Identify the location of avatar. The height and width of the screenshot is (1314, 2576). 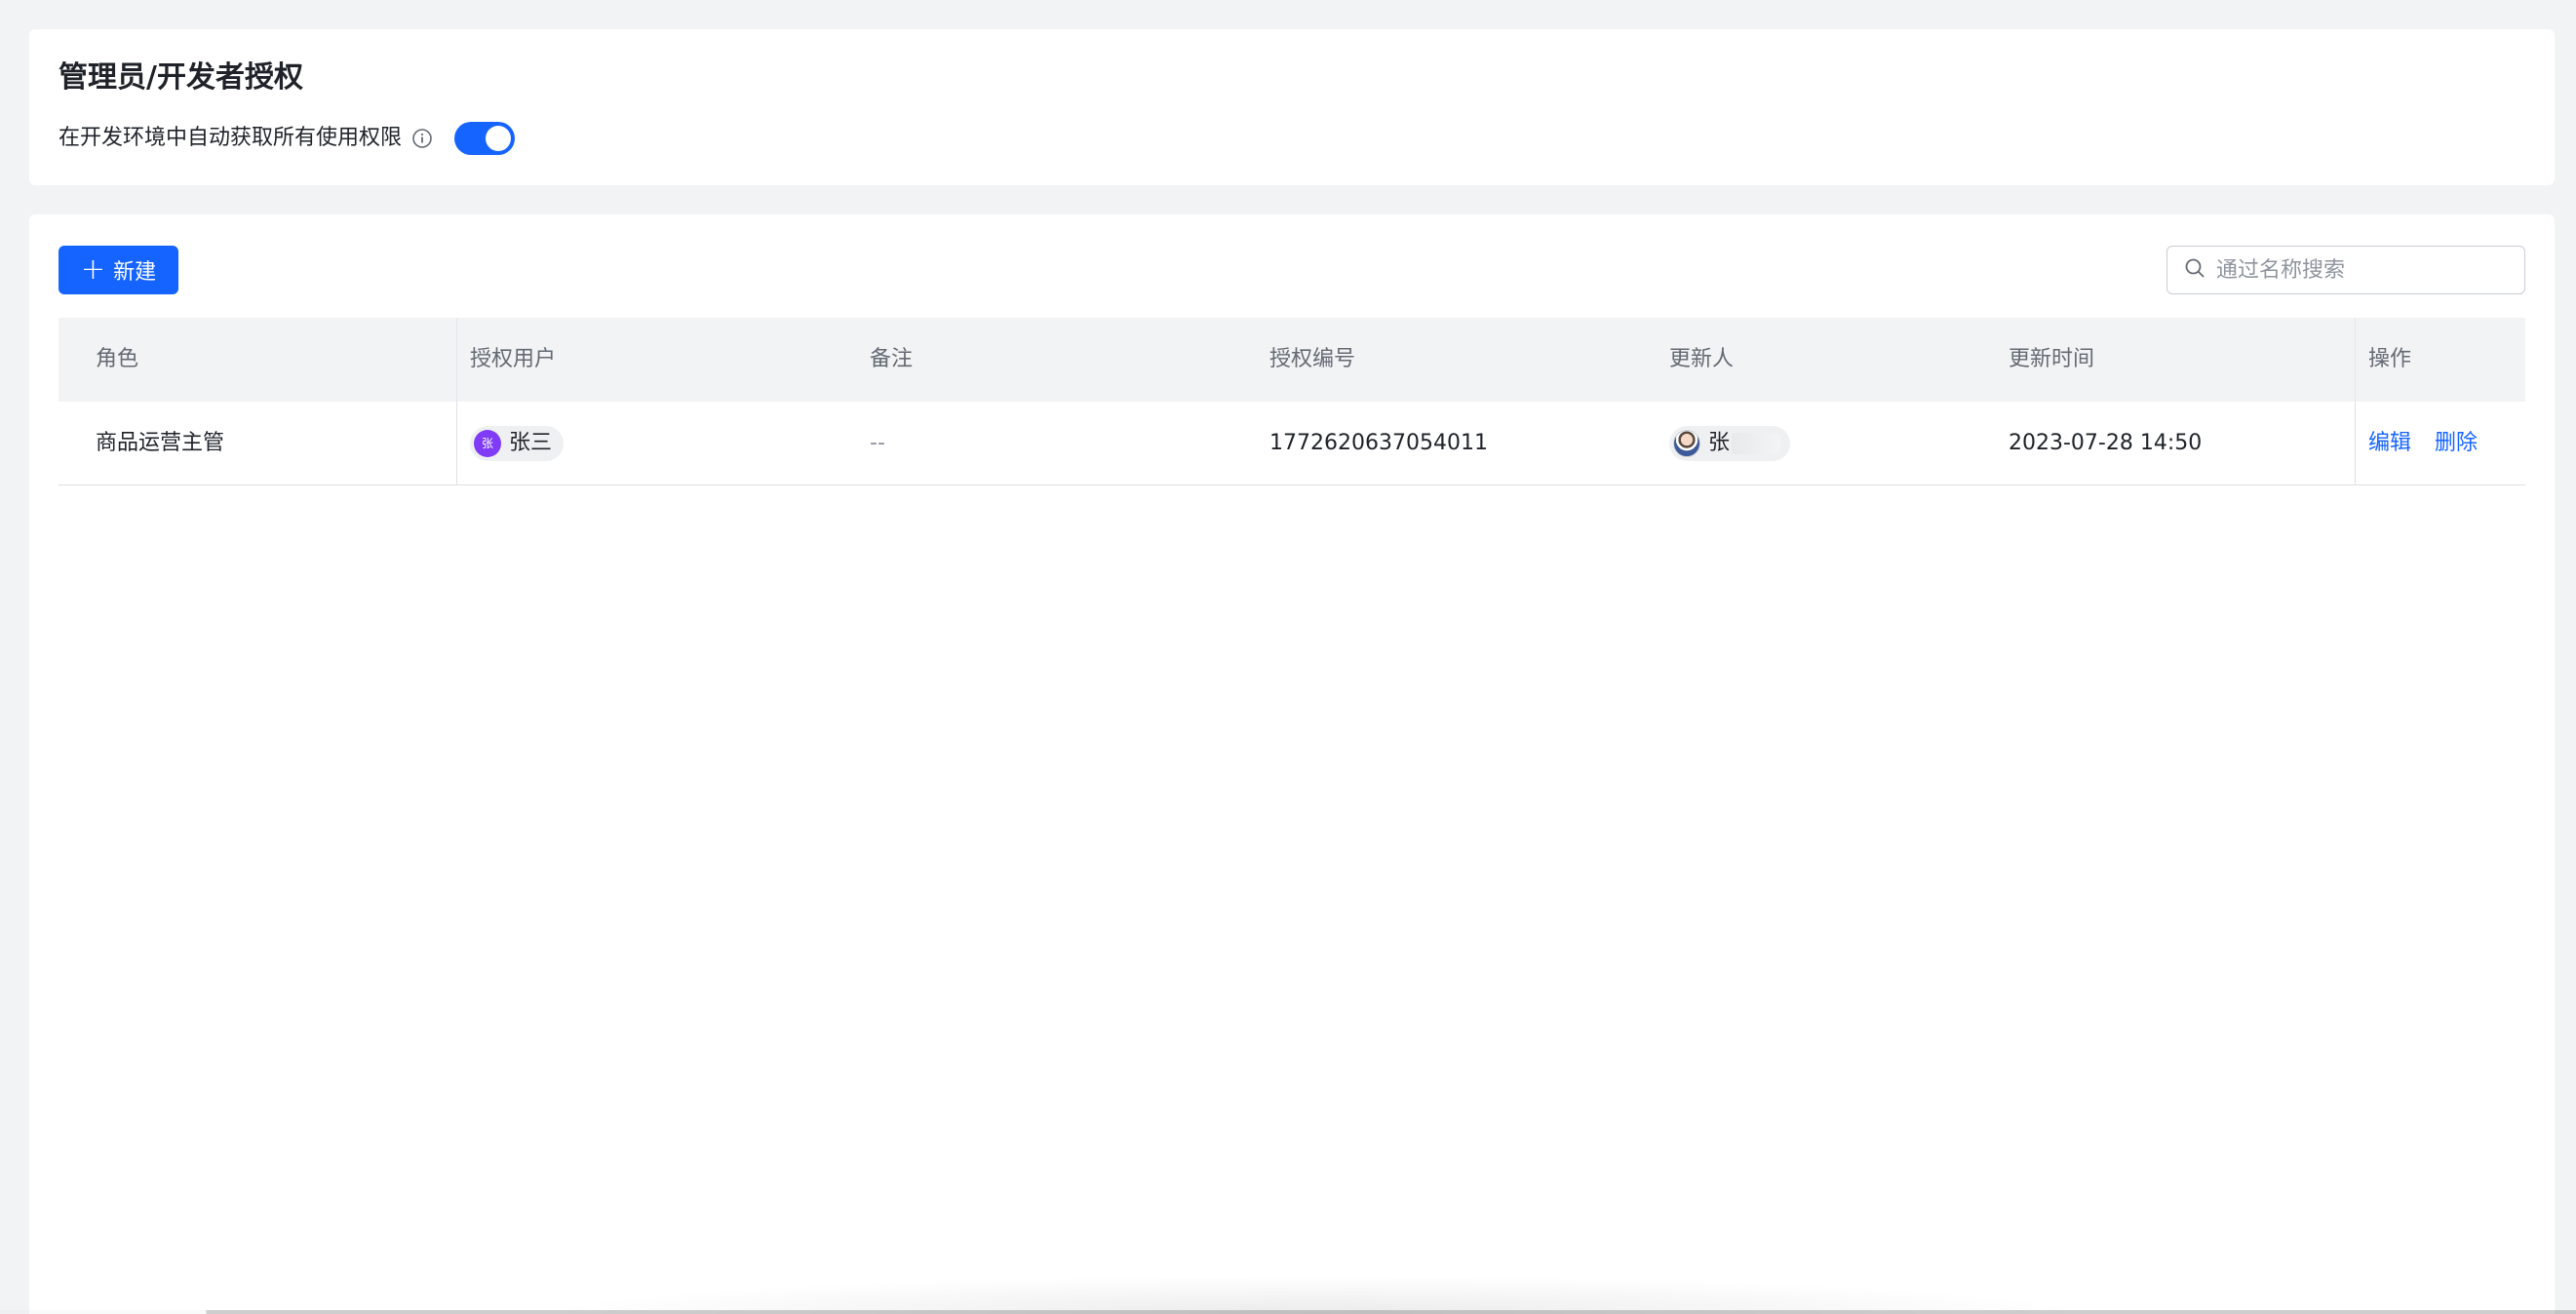
(1686, 443).